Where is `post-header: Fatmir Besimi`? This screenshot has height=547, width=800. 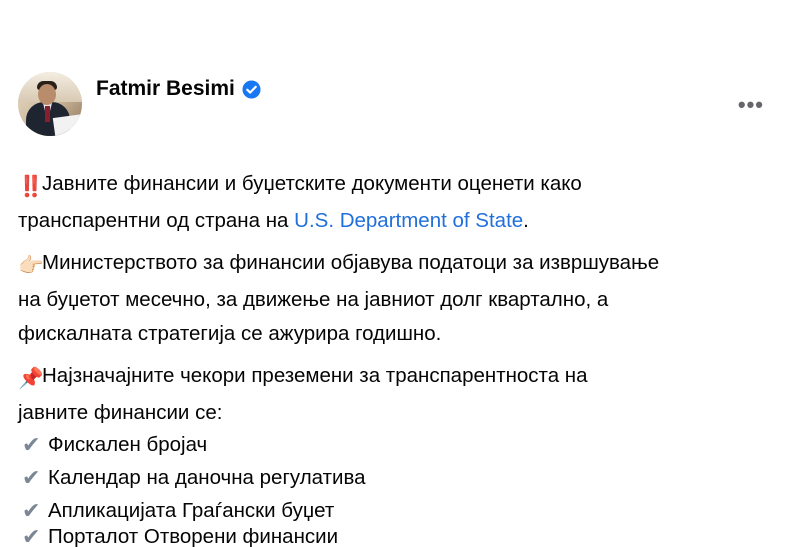
post-header: Fatmir Besimi is located at coordinates (139, 104).